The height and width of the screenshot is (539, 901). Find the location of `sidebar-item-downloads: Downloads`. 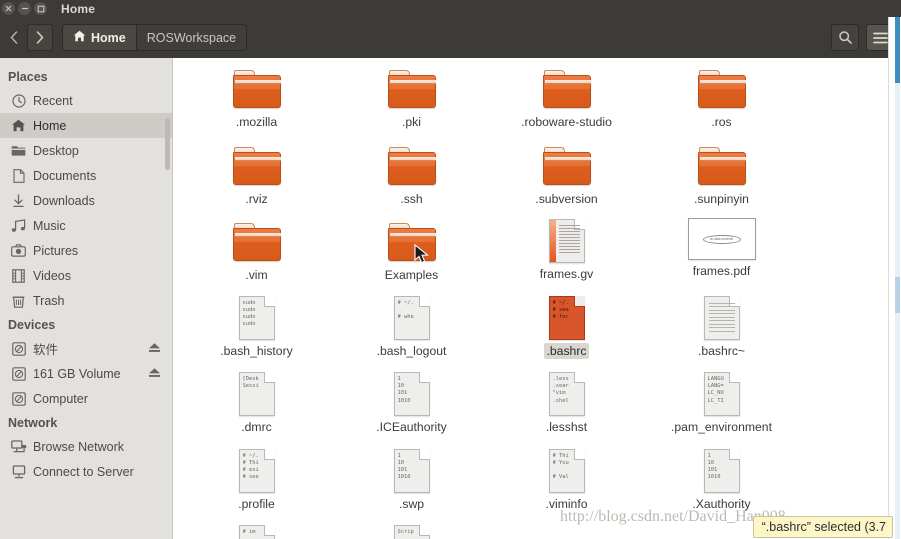

sidebar-item-downloads: Downloads is located at coordinates (86, 200).